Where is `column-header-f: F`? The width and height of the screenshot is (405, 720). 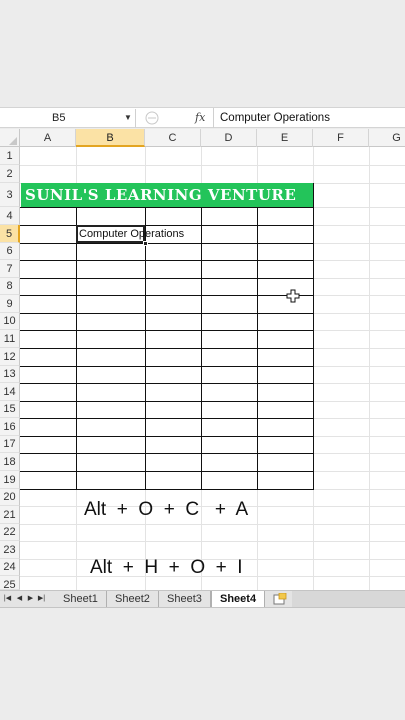
column-header-f: F is located at coordinates (341, 138).